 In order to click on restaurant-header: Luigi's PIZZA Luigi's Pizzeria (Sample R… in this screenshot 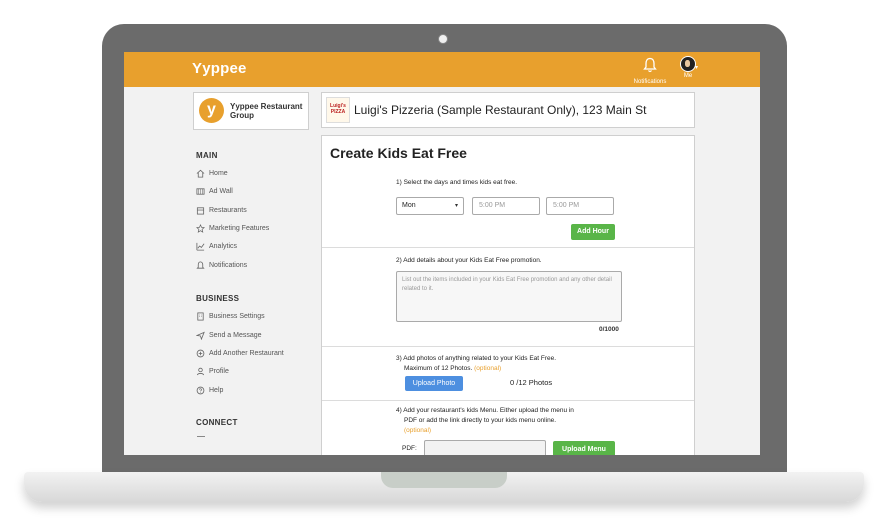, I will do `click(508, 110)`.